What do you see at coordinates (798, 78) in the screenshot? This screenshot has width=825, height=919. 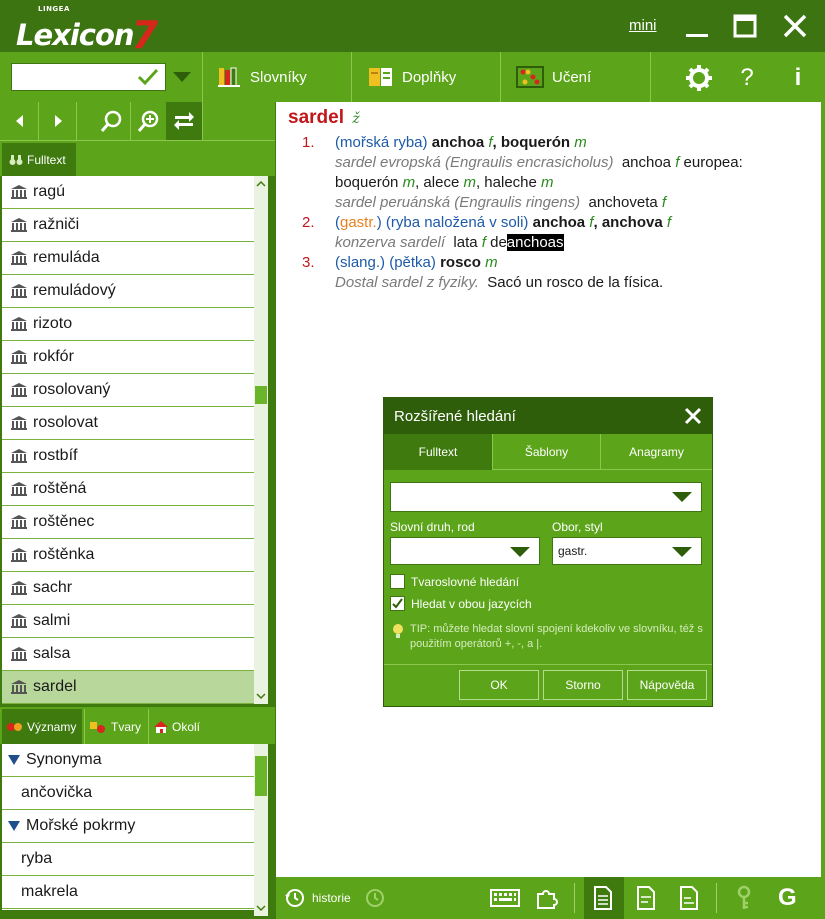 I see `info-button: i` at bounding box center [798, 78].